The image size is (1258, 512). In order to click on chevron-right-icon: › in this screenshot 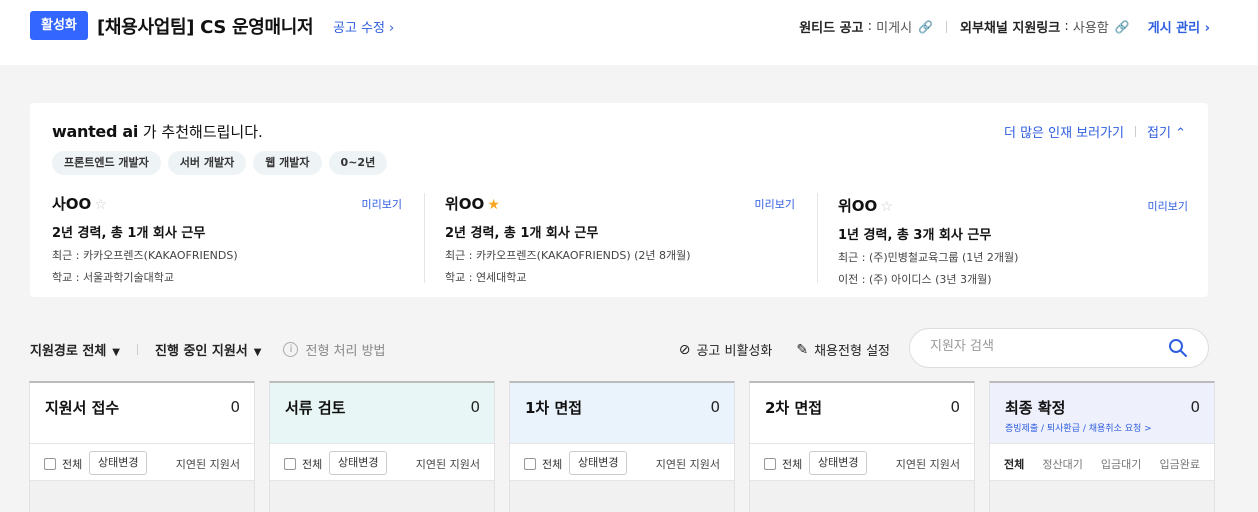, I will do `click(391, 28)`.